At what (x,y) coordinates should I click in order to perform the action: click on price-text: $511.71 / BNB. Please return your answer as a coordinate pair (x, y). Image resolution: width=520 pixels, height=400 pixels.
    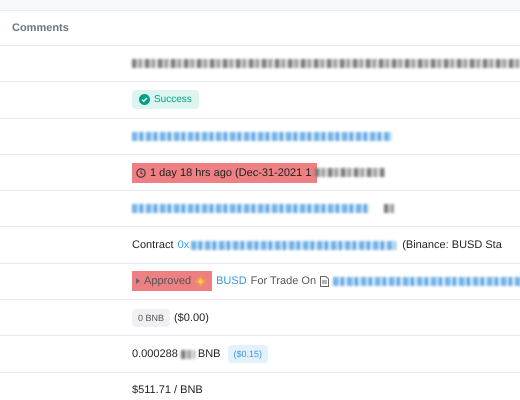
    Looking at the image, I should click on (167, 390).